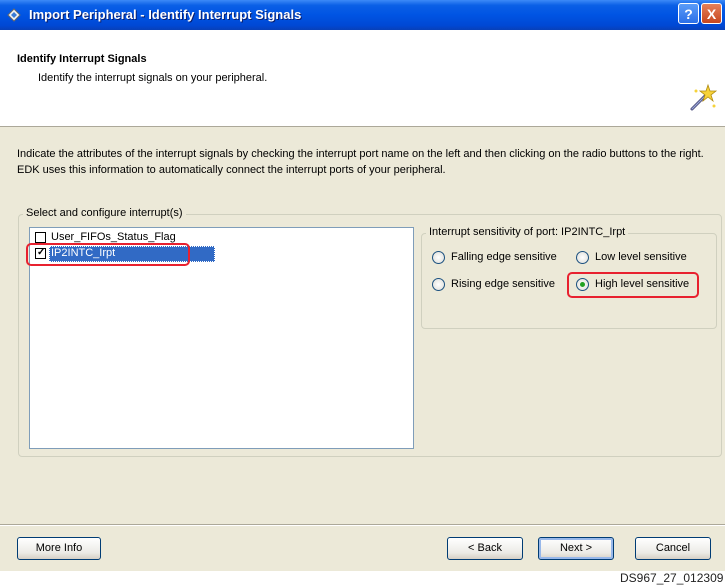 The height and width of the screenshot is (585, 725). What do you see at coordinates (633, 285) in the screenshot?
I see `selected-option-highlight` at bounding box center [633, 285].